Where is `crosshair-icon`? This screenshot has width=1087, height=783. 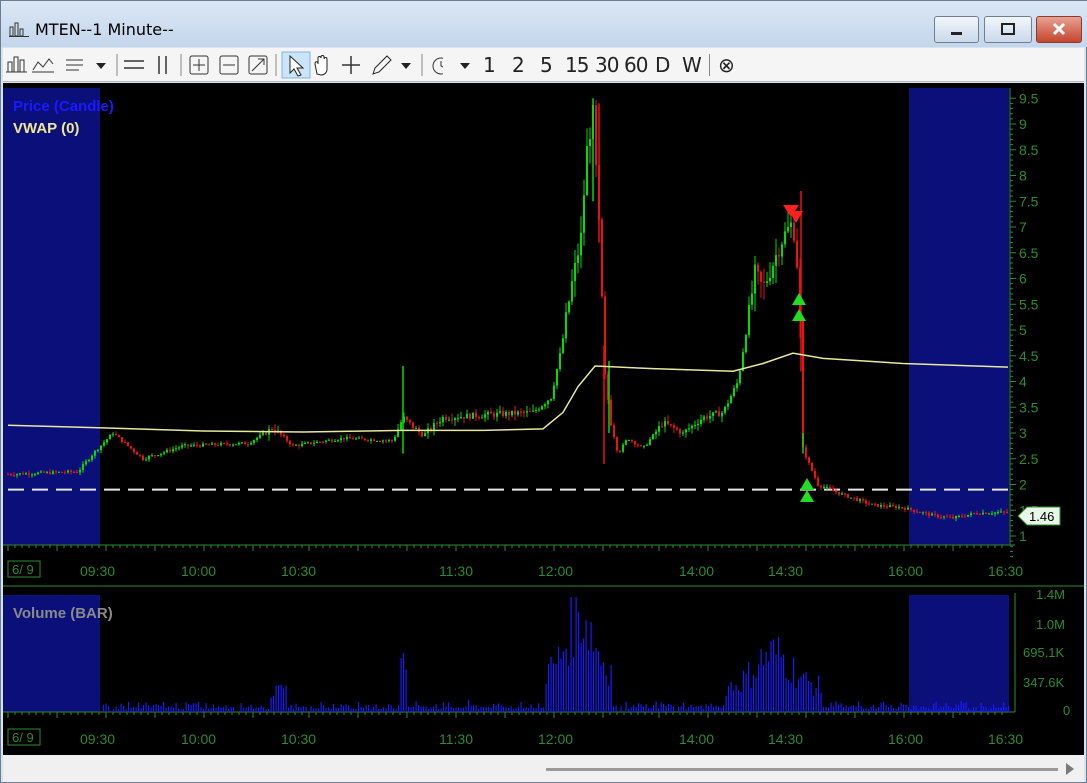
crosshair-icon is located at coordinates (351, 65).